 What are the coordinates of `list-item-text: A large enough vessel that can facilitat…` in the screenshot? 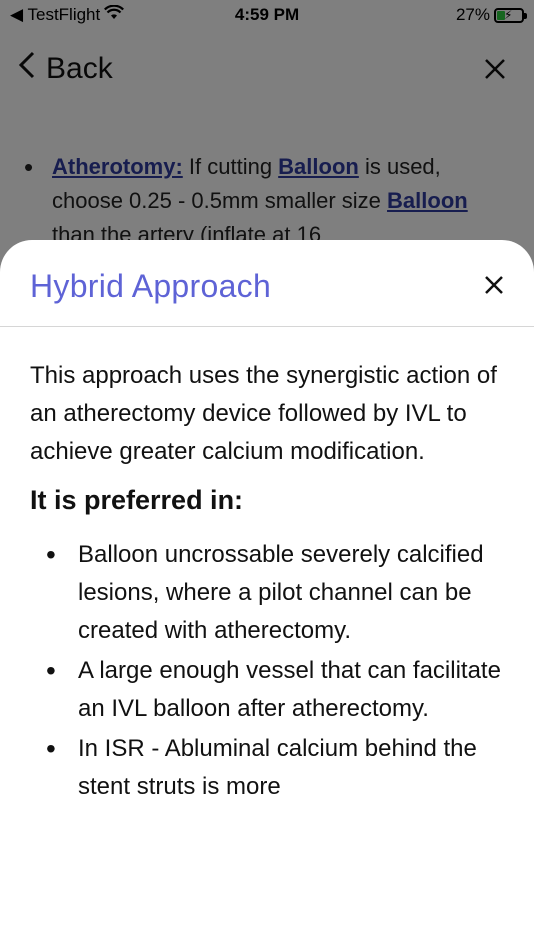 It's located at (289, 689).